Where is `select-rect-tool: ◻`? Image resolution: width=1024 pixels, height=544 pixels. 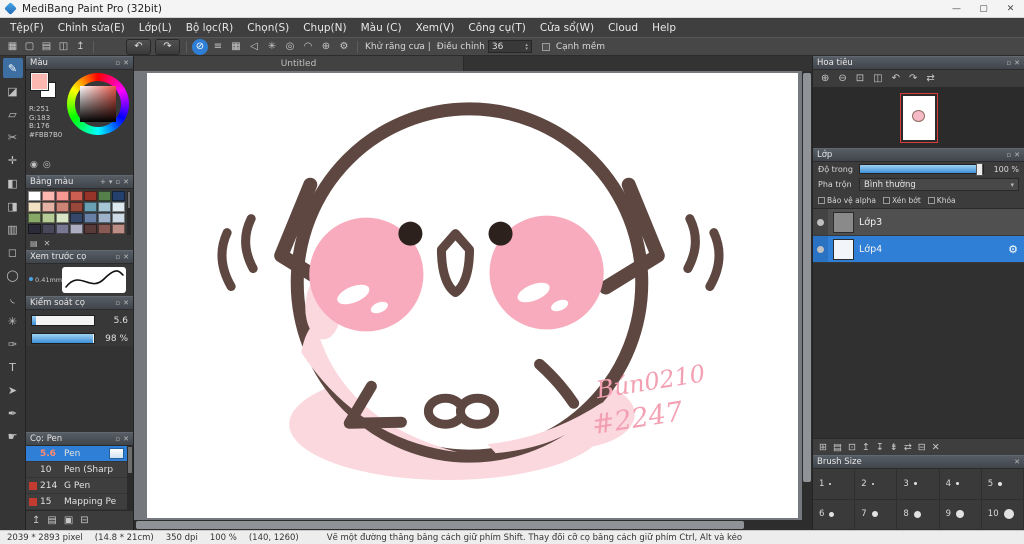
select-rect-tool: ◻ is located at coordinates (13, 252).